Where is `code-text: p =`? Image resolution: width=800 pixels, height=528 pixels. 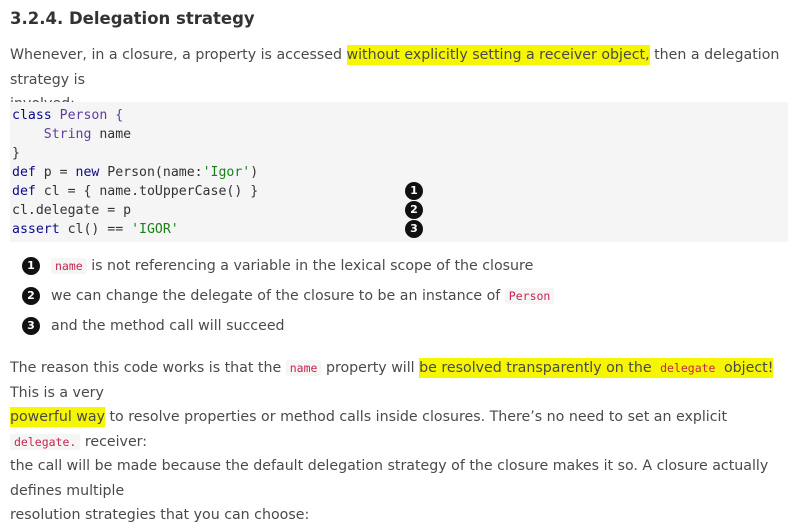 code-text: p = is located at coordinates (55, 172).